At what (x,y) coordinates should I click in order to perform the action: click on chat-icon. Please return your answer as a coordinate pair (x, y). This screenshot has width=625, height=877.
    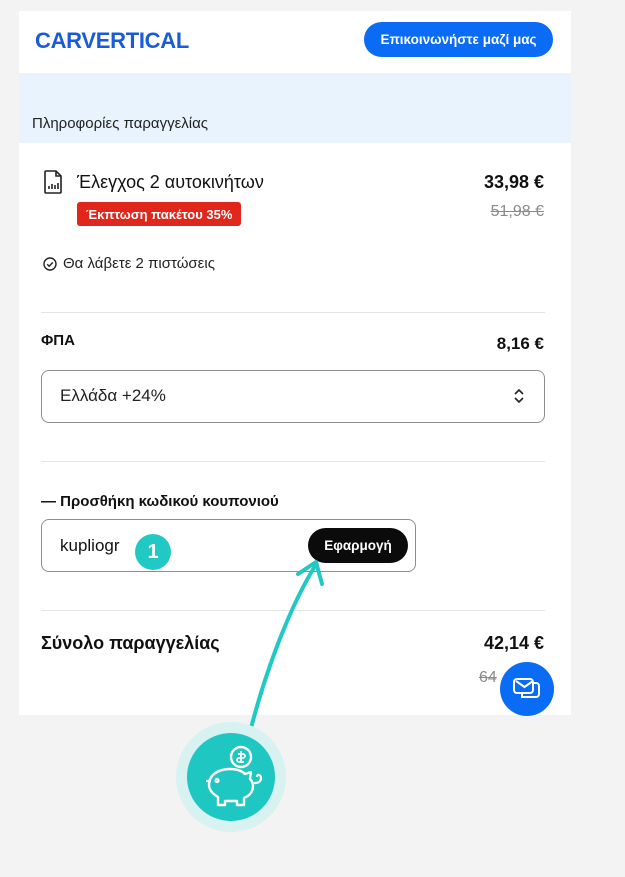
    Looking at the image, I should click on (526, 688).